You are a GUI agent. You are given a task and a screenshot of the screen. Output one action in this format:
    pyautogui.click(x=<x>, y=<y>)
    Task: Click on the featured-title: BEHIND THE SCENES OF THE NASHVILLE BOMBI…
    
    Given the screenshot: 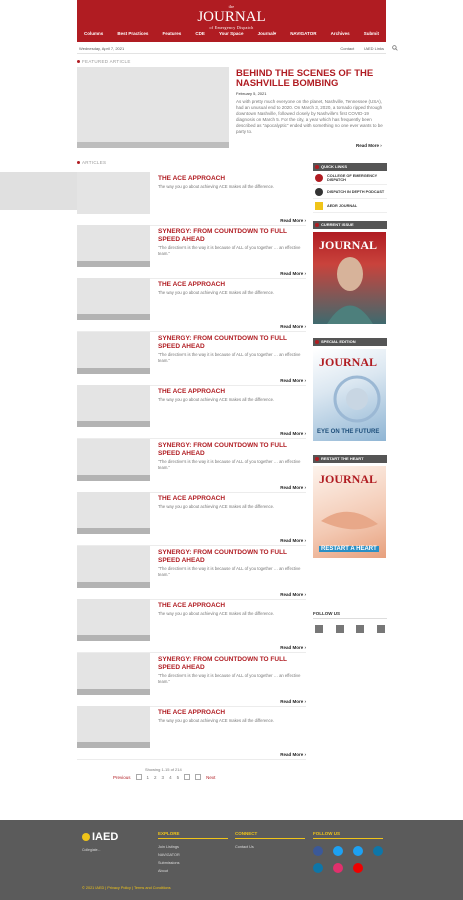 What is the action you would take?
    pyautogui.click(x=311, y=79)
    